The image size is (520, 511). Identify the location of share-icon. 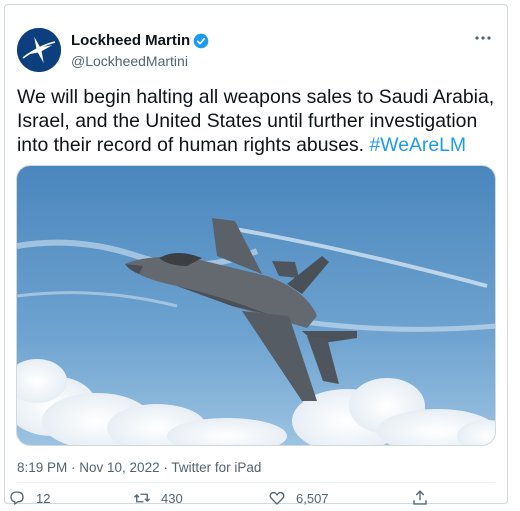
(420, 497).